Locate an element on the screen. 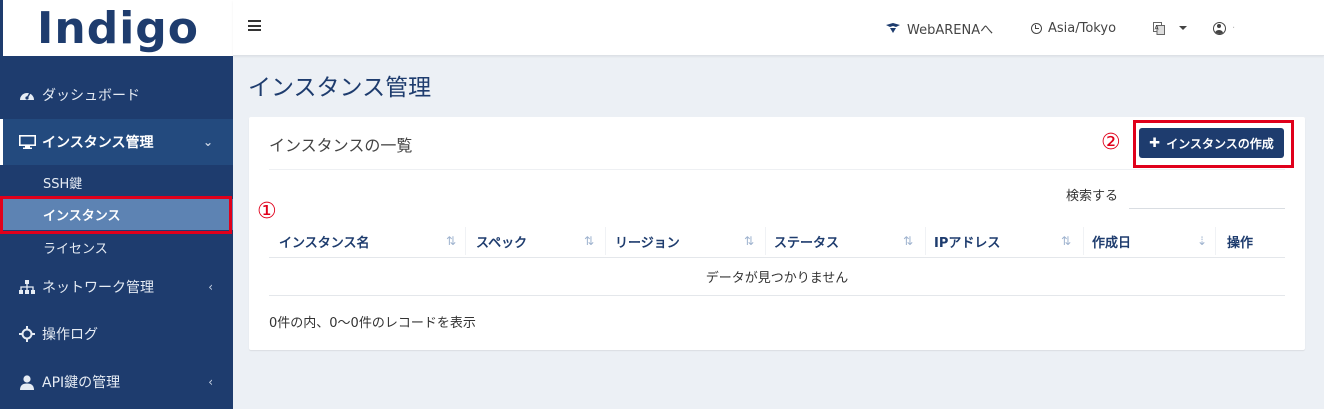  create-instance-button: ✚ インスタンスの作成 is located at coordinates (1211, 143).